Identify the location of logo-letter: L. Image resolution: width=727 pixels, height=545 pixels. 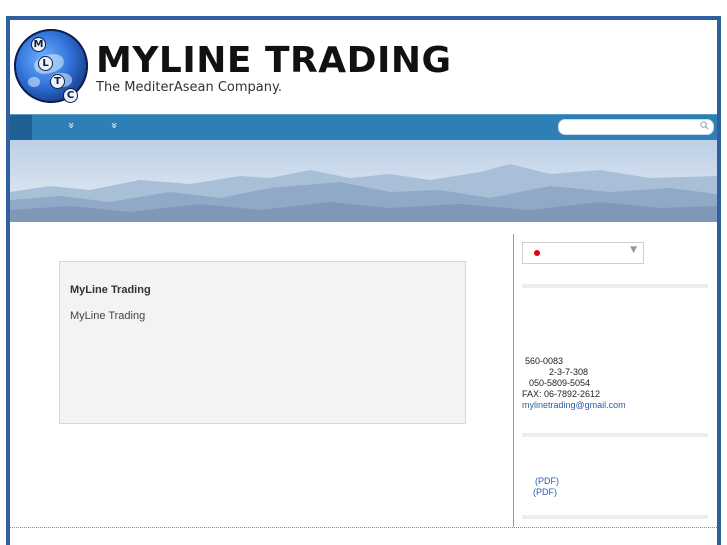
(45, 63).